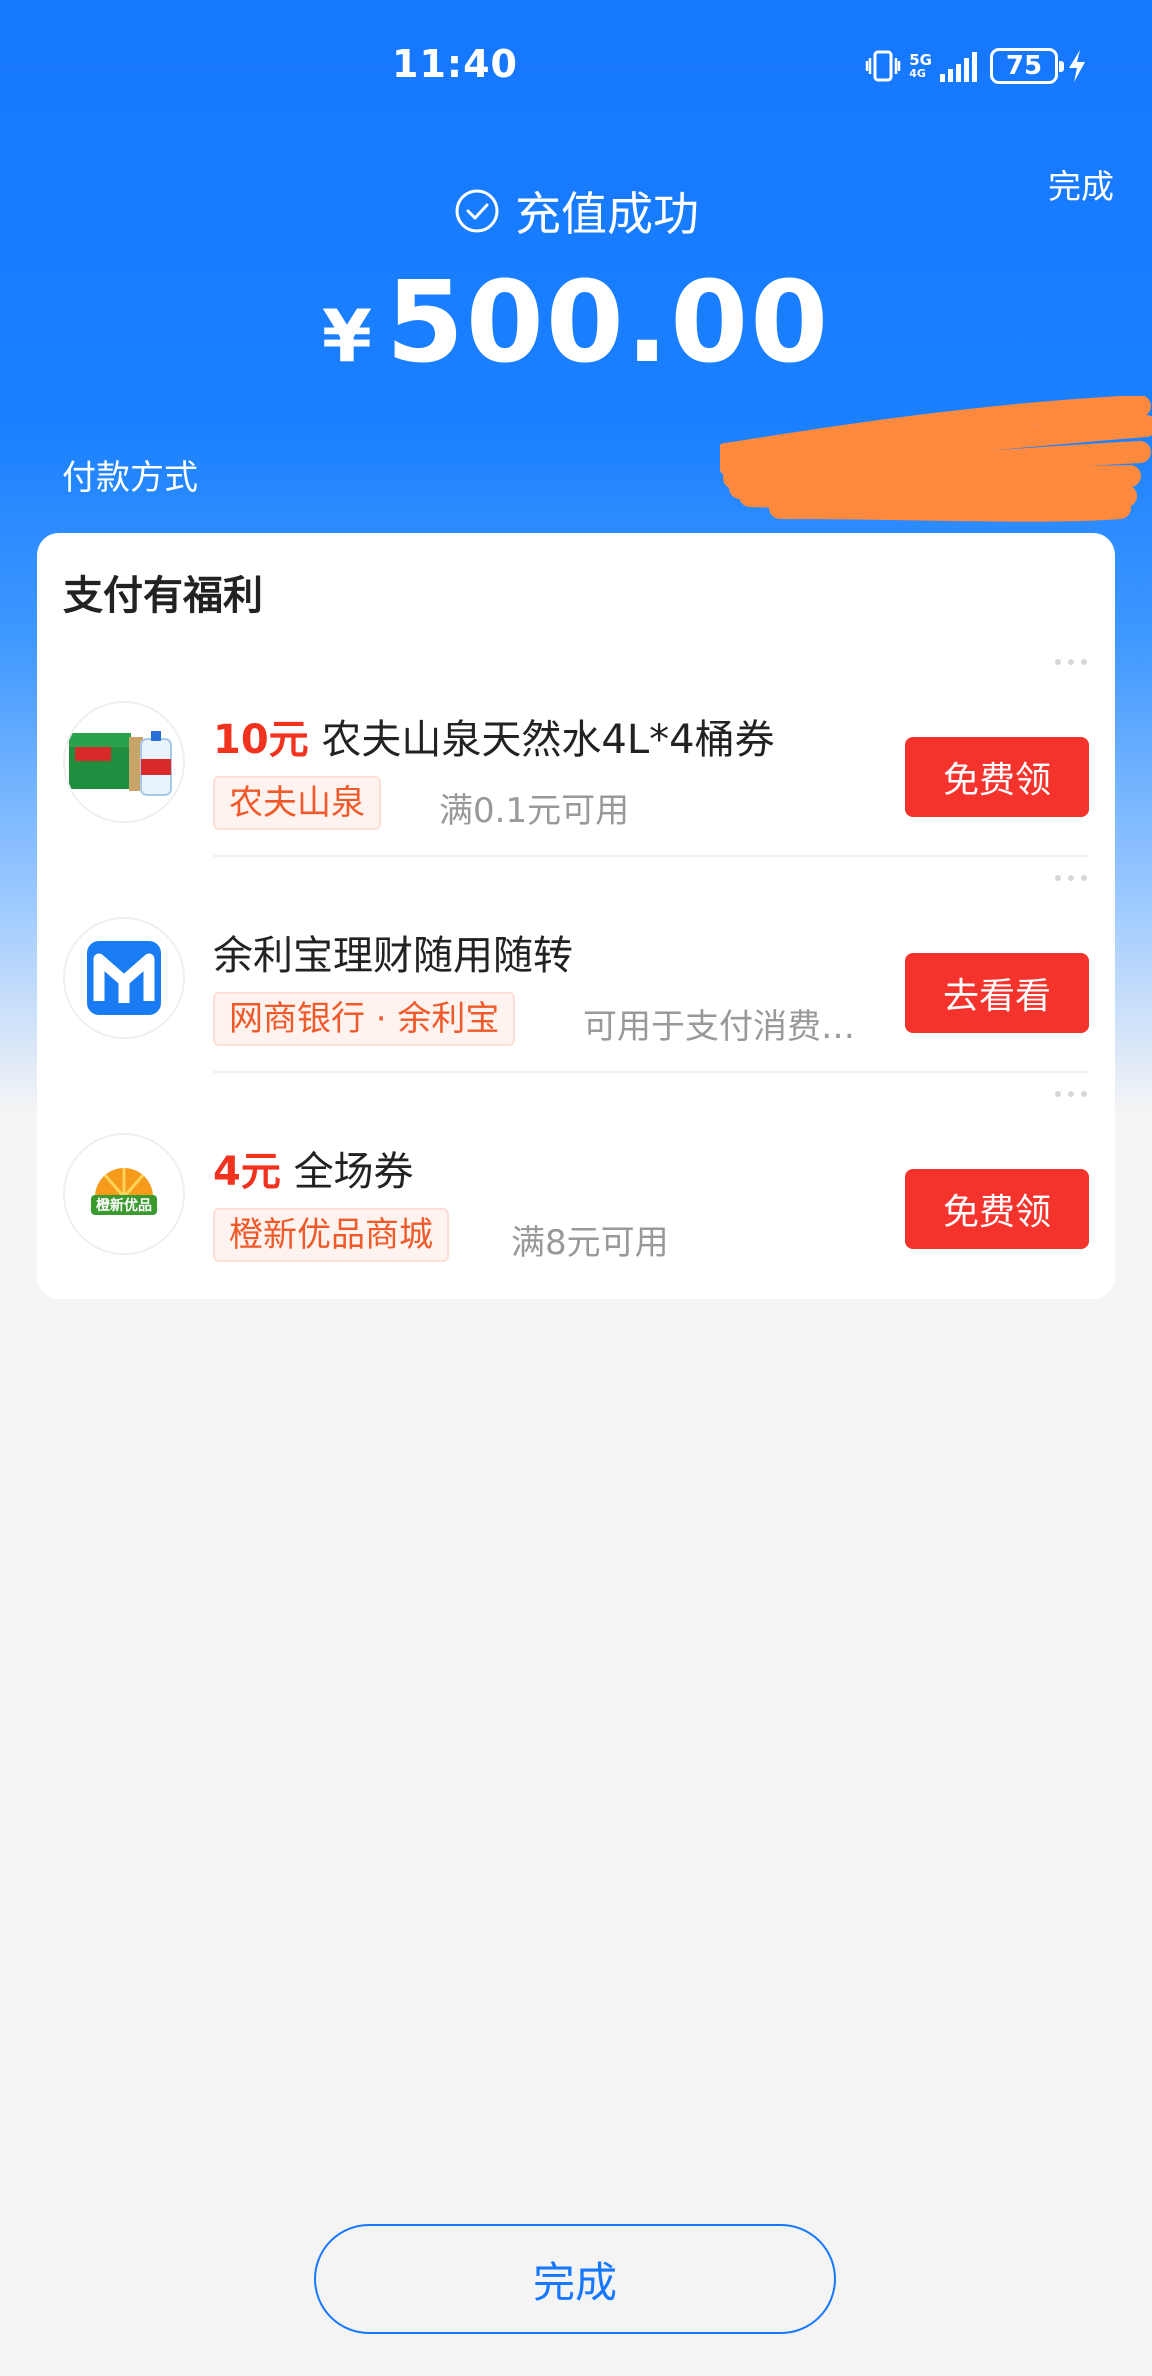  What do you see at coordinates (958, 67) in the screenshot?
I see `signal-icon` at bounding box center [958, 67].